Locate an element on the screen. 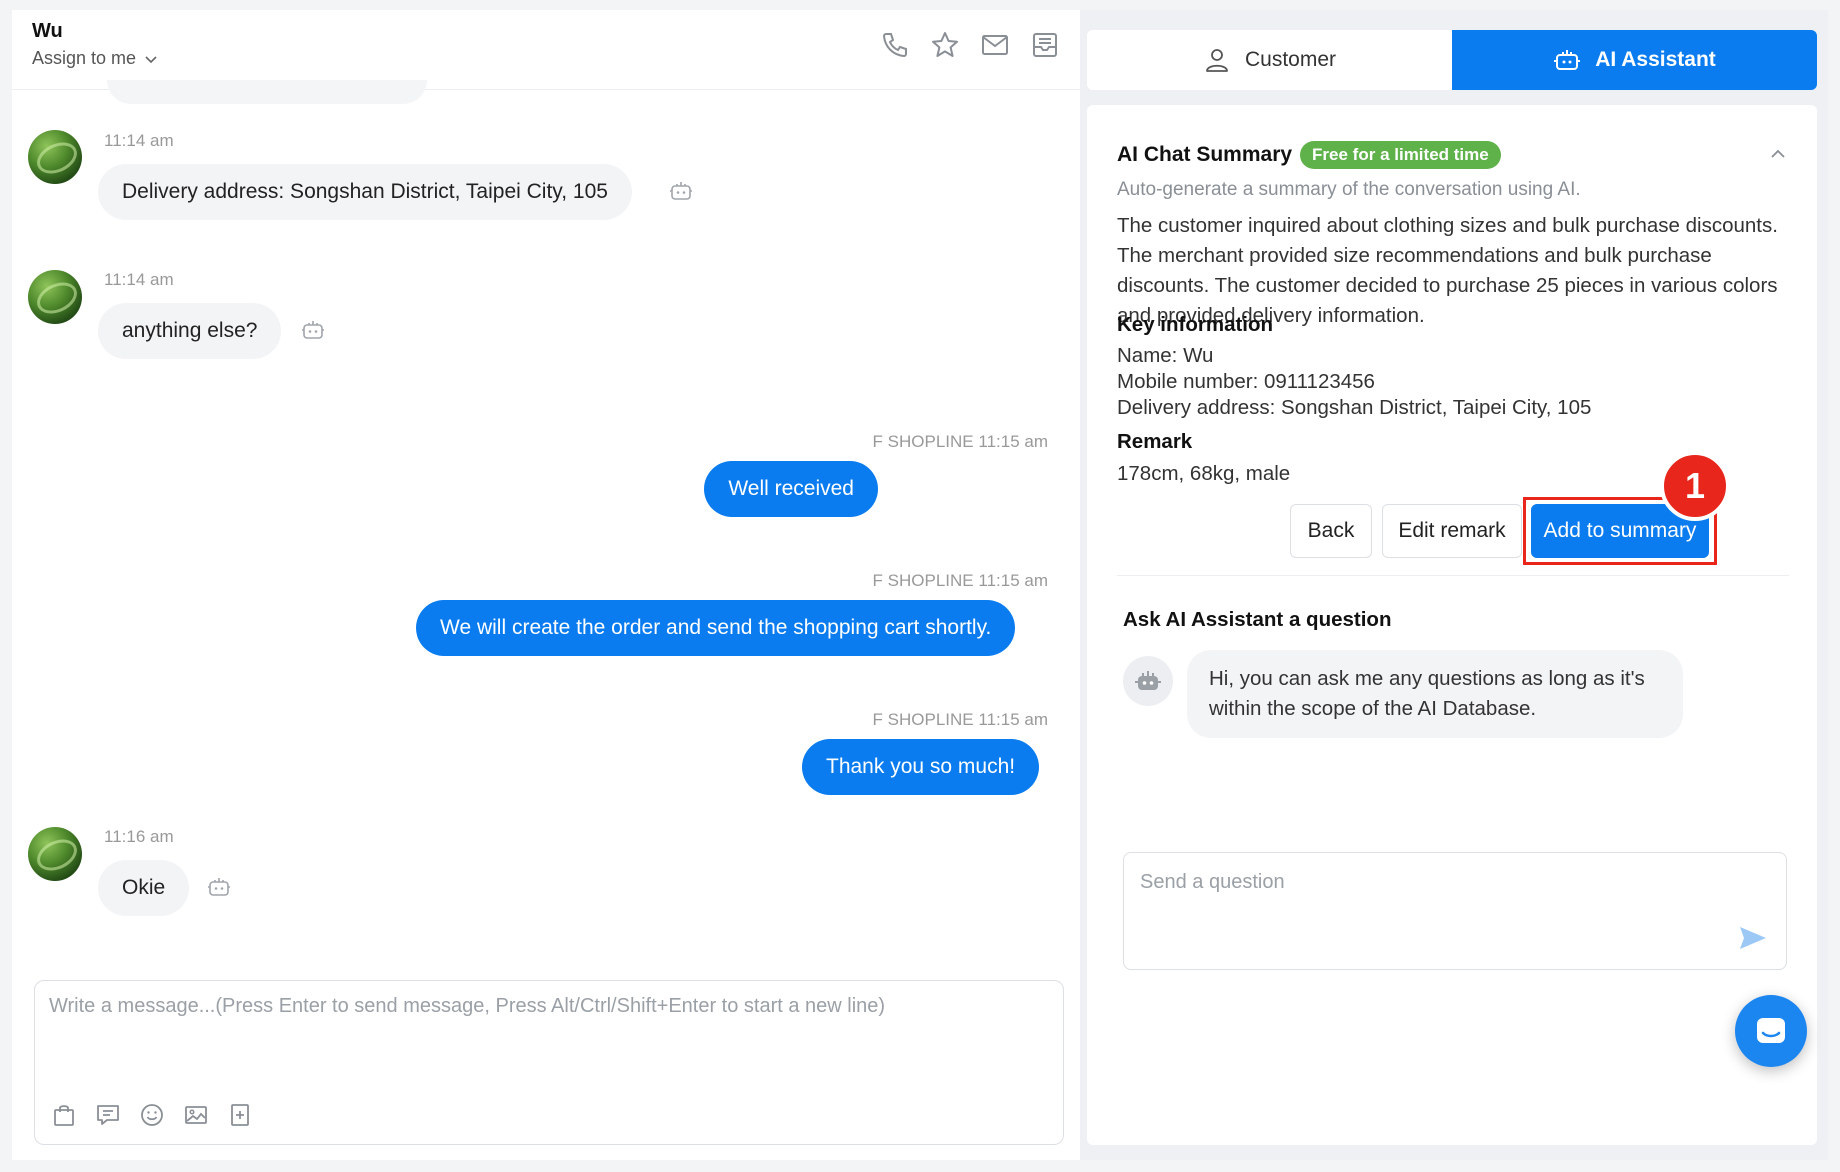 The image size is (1840, 1172). tab-customer: Customer is located at coordinates (1269, 60).